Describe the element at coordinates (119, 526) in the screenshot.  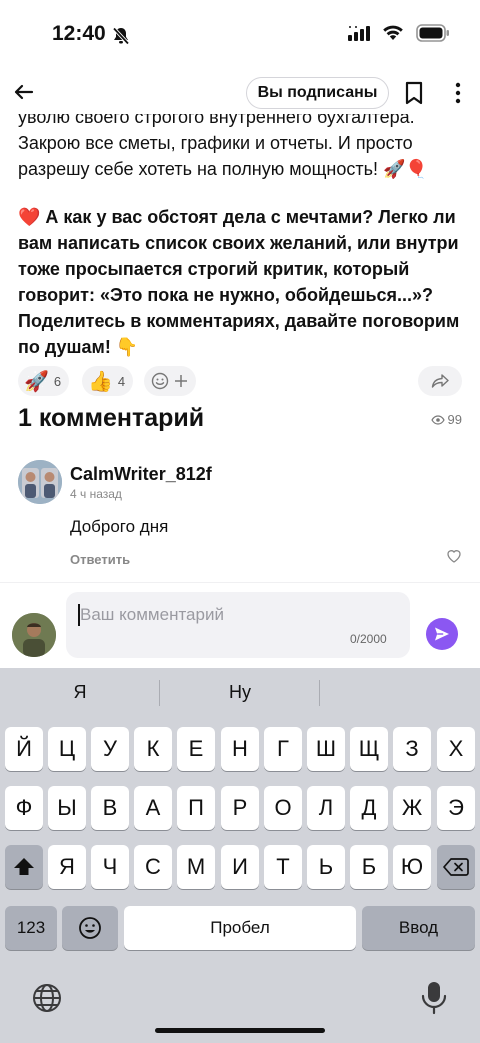
I see `comment-text: Доброго дня` at that location.